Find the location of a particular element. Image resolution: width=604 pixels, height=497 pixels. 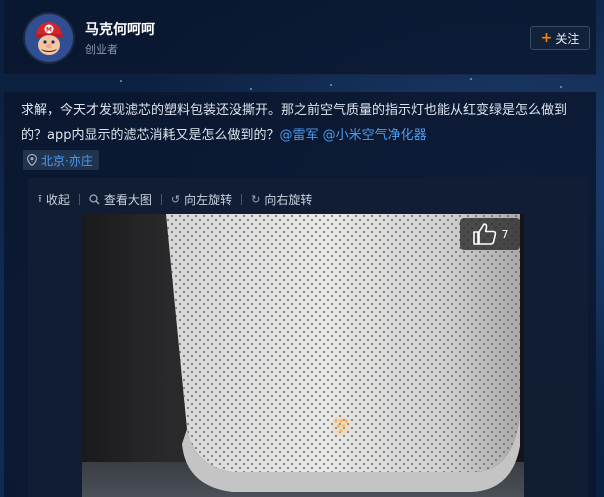

collapse-button: ⭱ 收起 is located at coordinates (54, 199).